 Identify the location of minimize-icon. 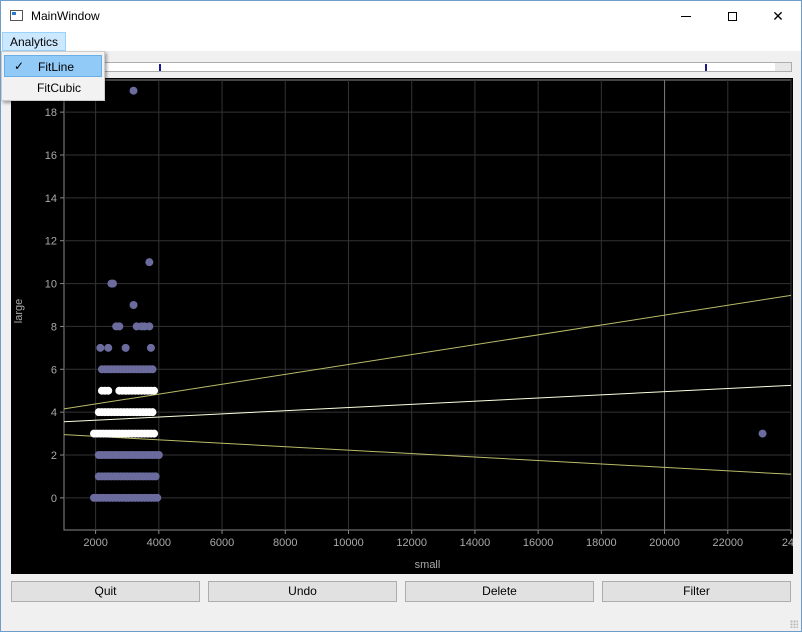
(686, 16).